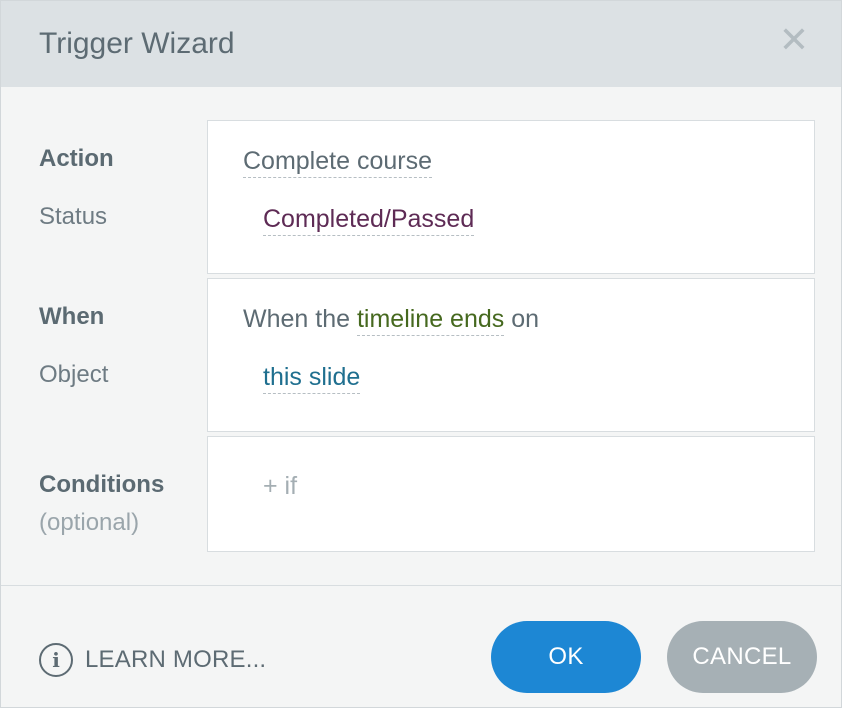 This screenshot has height=708, width=842. I want to click on add-condition-button: + if, so click(280, 486).